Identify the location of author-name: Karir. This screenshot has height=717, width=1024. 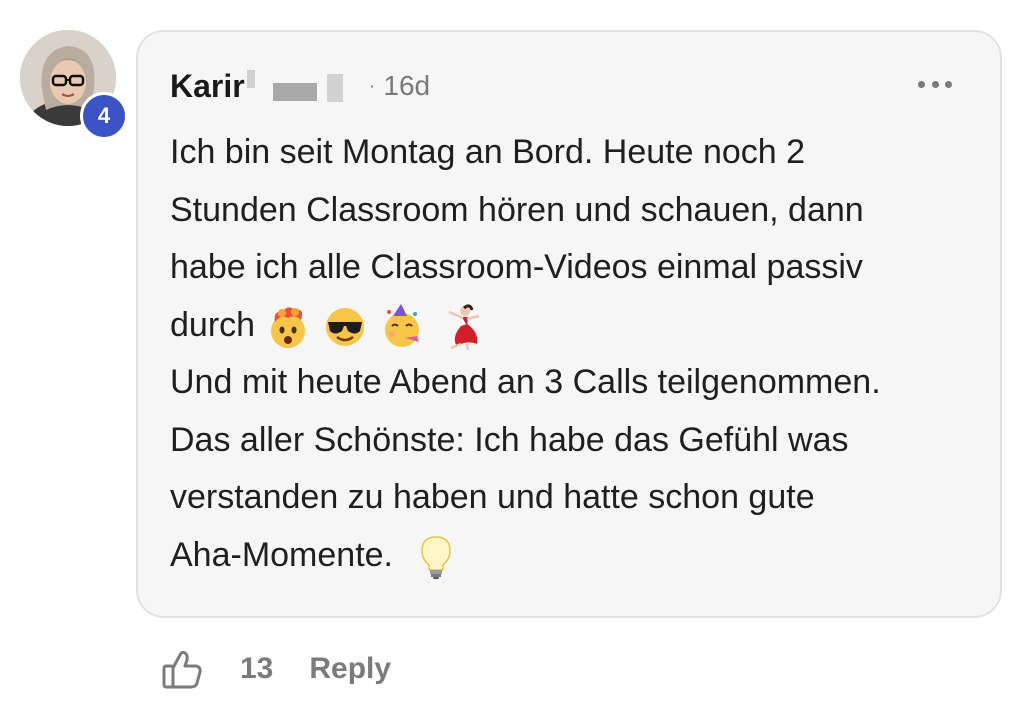
(207, 86).